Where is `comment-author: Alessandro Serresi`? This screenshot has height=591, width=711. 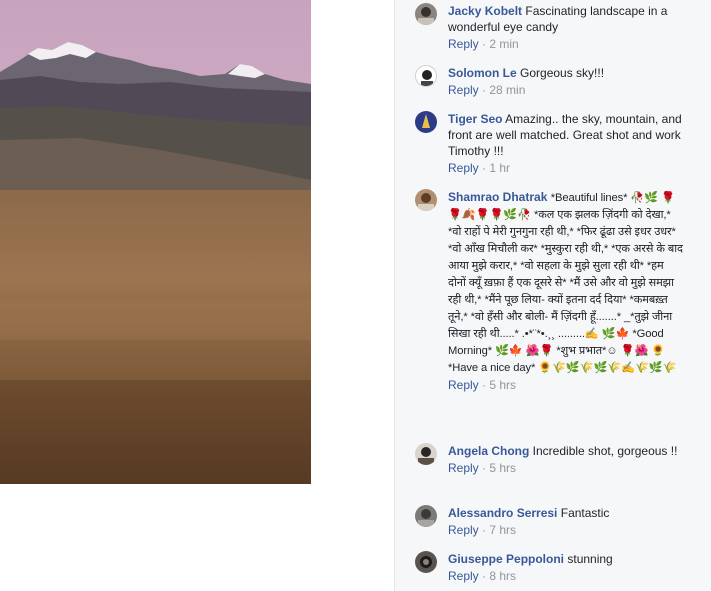
comment-author: Alessandro Serresi is located at coordinates (502, 513).